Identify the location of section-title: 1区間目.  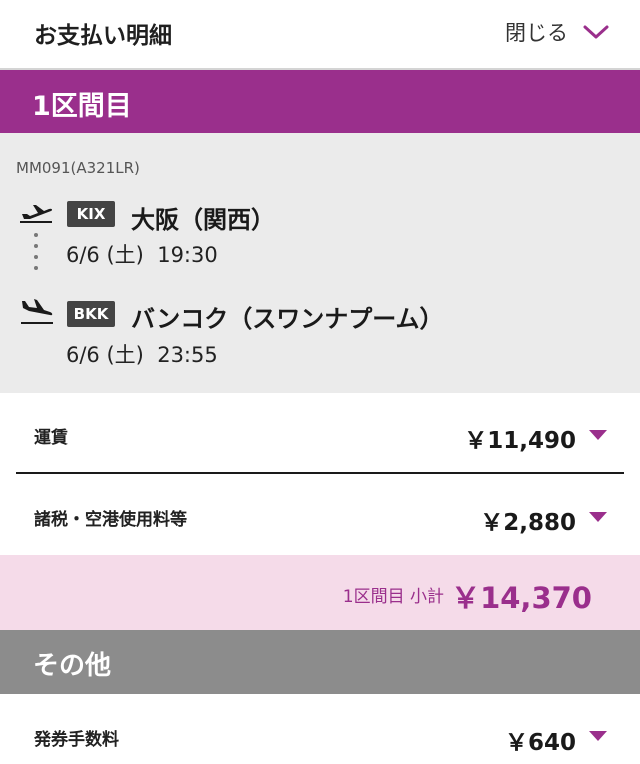
(82, 106).